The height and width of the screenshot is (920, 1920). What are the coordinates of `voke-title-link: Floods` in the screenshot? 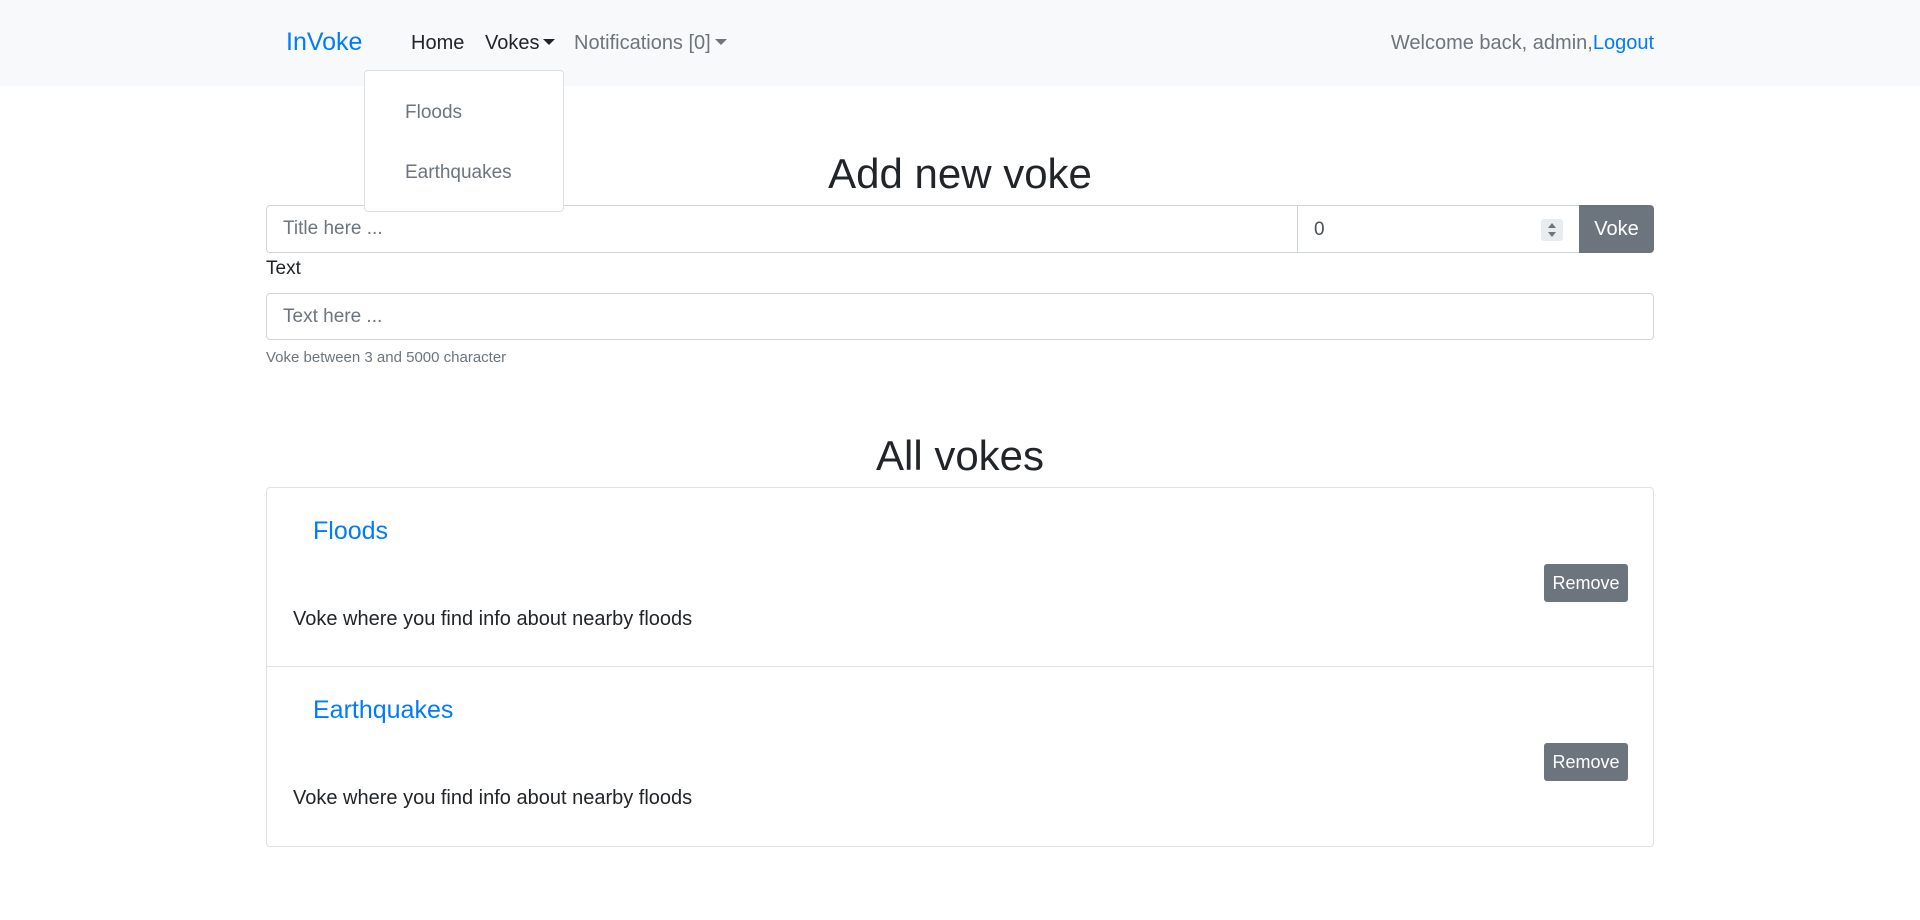 It's located at (350, 531).